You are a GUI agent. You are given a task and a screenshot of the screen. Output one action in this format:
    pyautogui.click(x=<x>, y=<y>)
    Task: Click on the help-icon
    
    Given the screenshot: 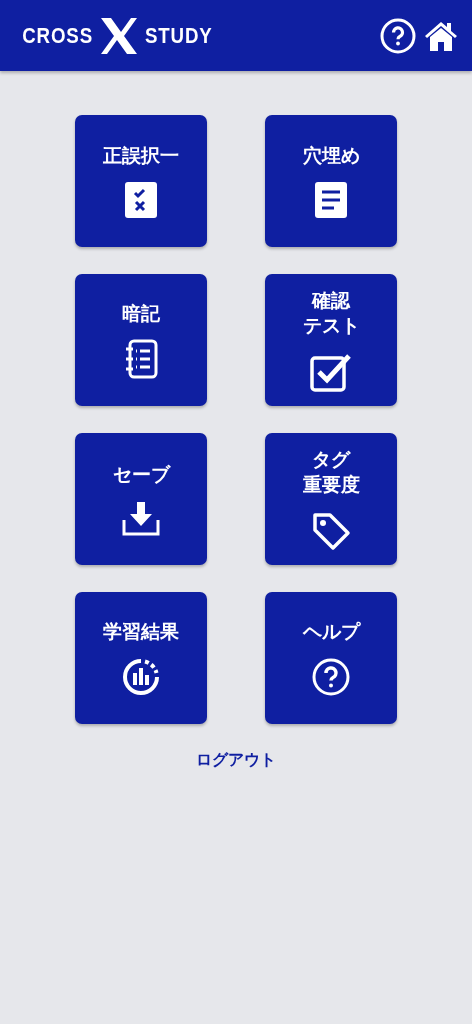 What is the action you would take?
    pyautogui.click(x=331, y=677)
    